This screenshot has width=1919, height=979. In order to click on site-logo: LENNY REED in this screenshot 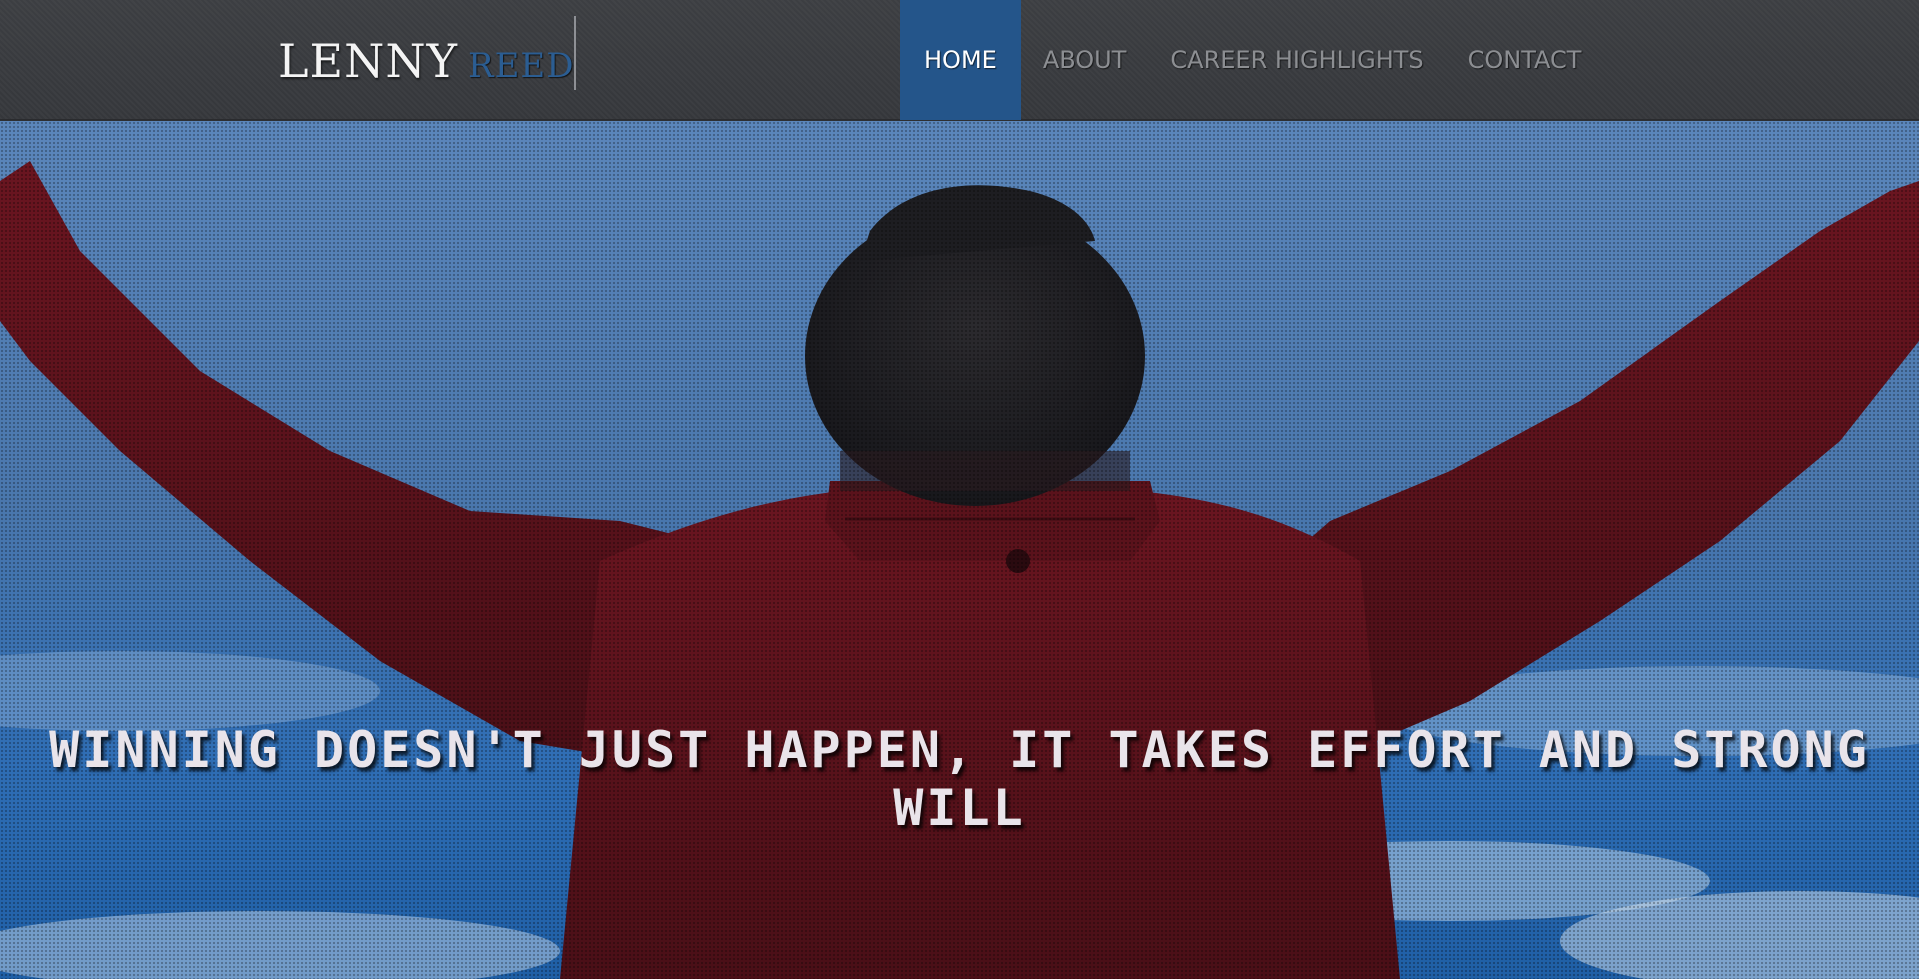, I will do `click(426, 62)`.